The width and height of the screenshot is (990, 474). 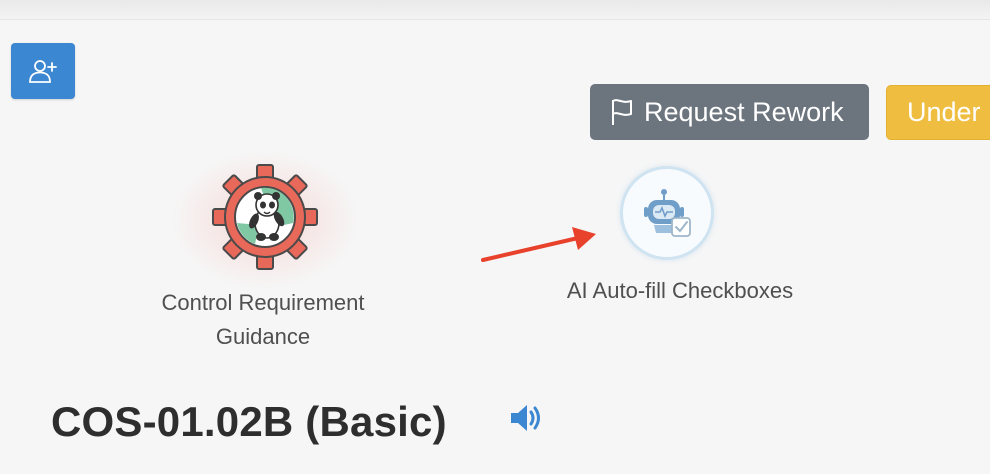 I want to click on guidance-tool-button, so click(x=265, y=217).